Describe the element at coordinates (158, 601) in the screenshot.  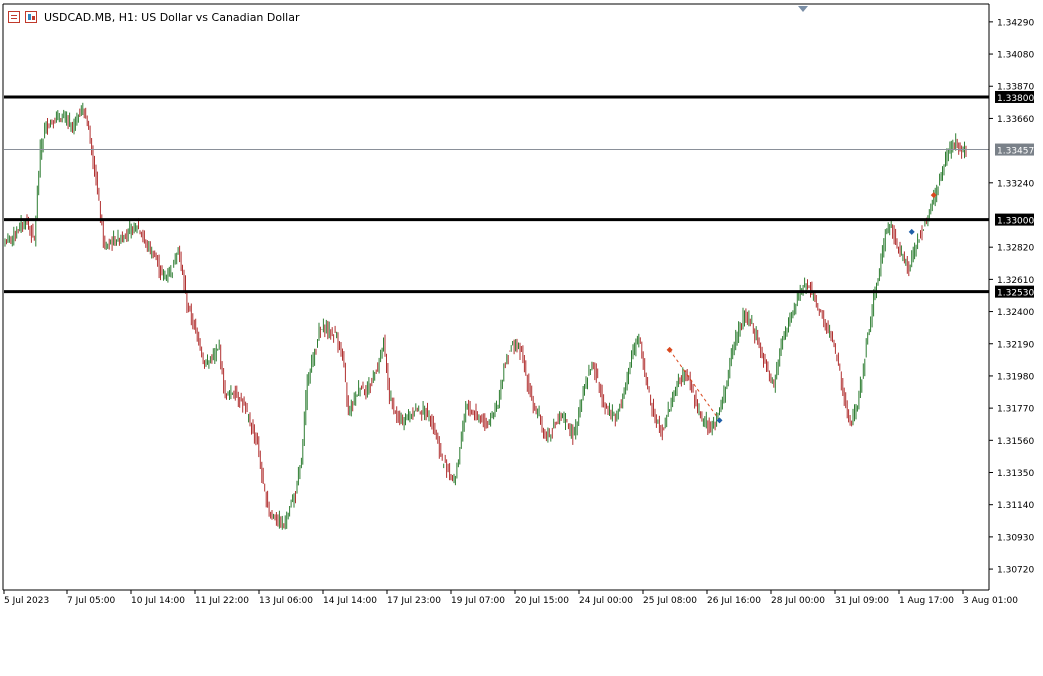
I see `time-tick-label: 10 Jul 14:00` at that location.